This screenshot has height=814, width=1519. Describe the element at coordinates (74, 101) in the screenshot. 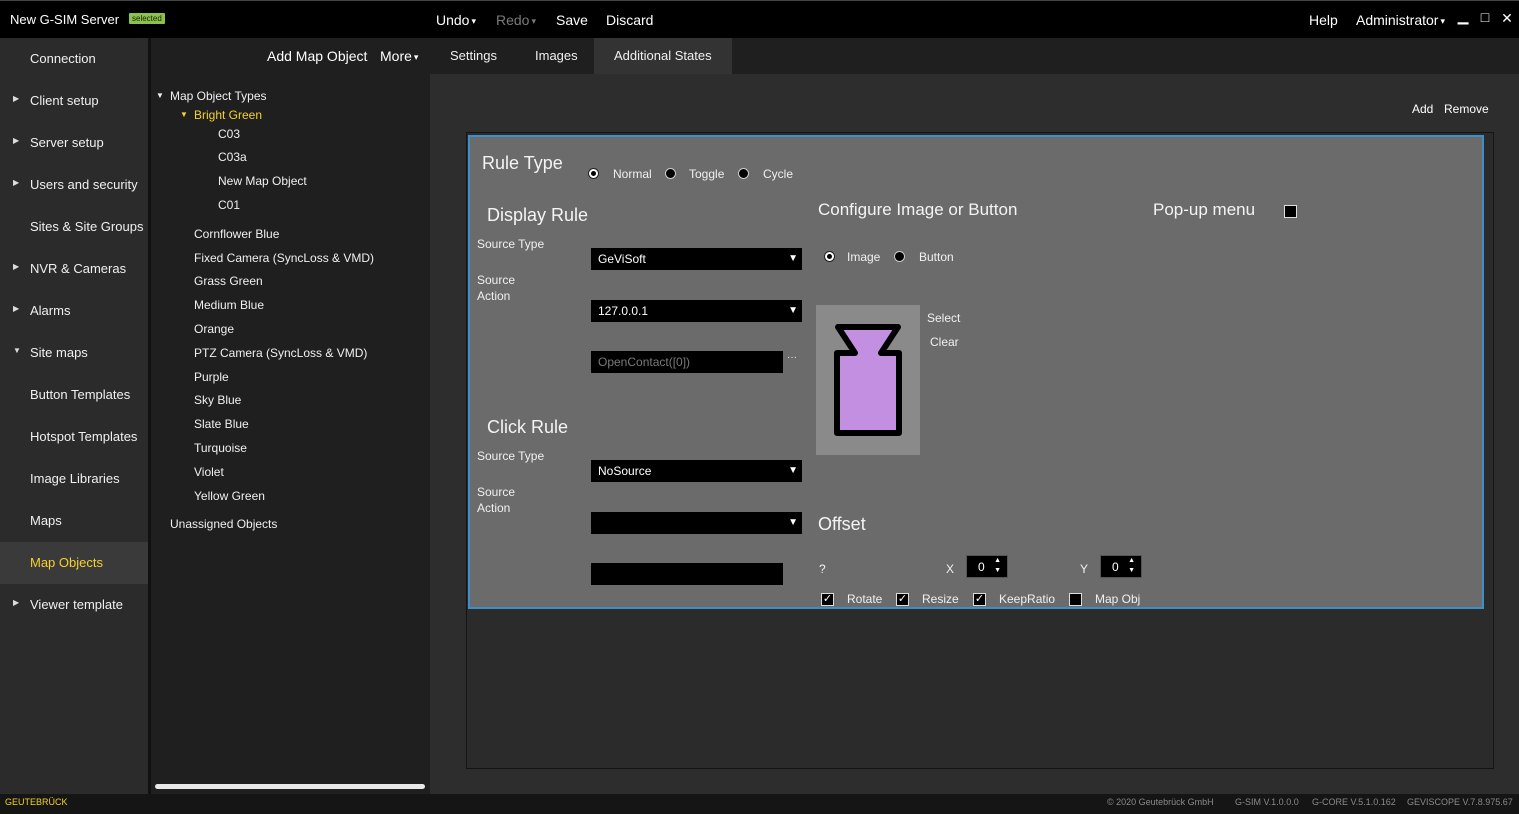

I see `nav-item-client-setup: ▶ Client setup` at that location.